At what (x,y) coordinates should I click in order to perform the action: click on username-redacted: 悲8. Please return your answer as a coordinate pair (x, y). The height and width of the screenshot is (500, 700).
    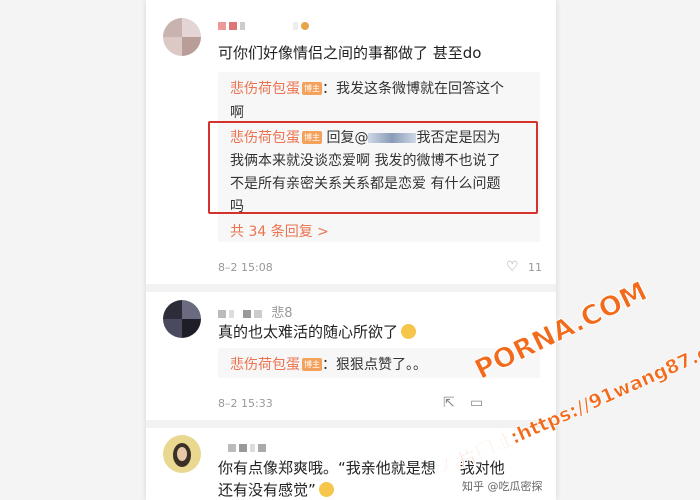
    Looking at the image, I should click on (255, 311).